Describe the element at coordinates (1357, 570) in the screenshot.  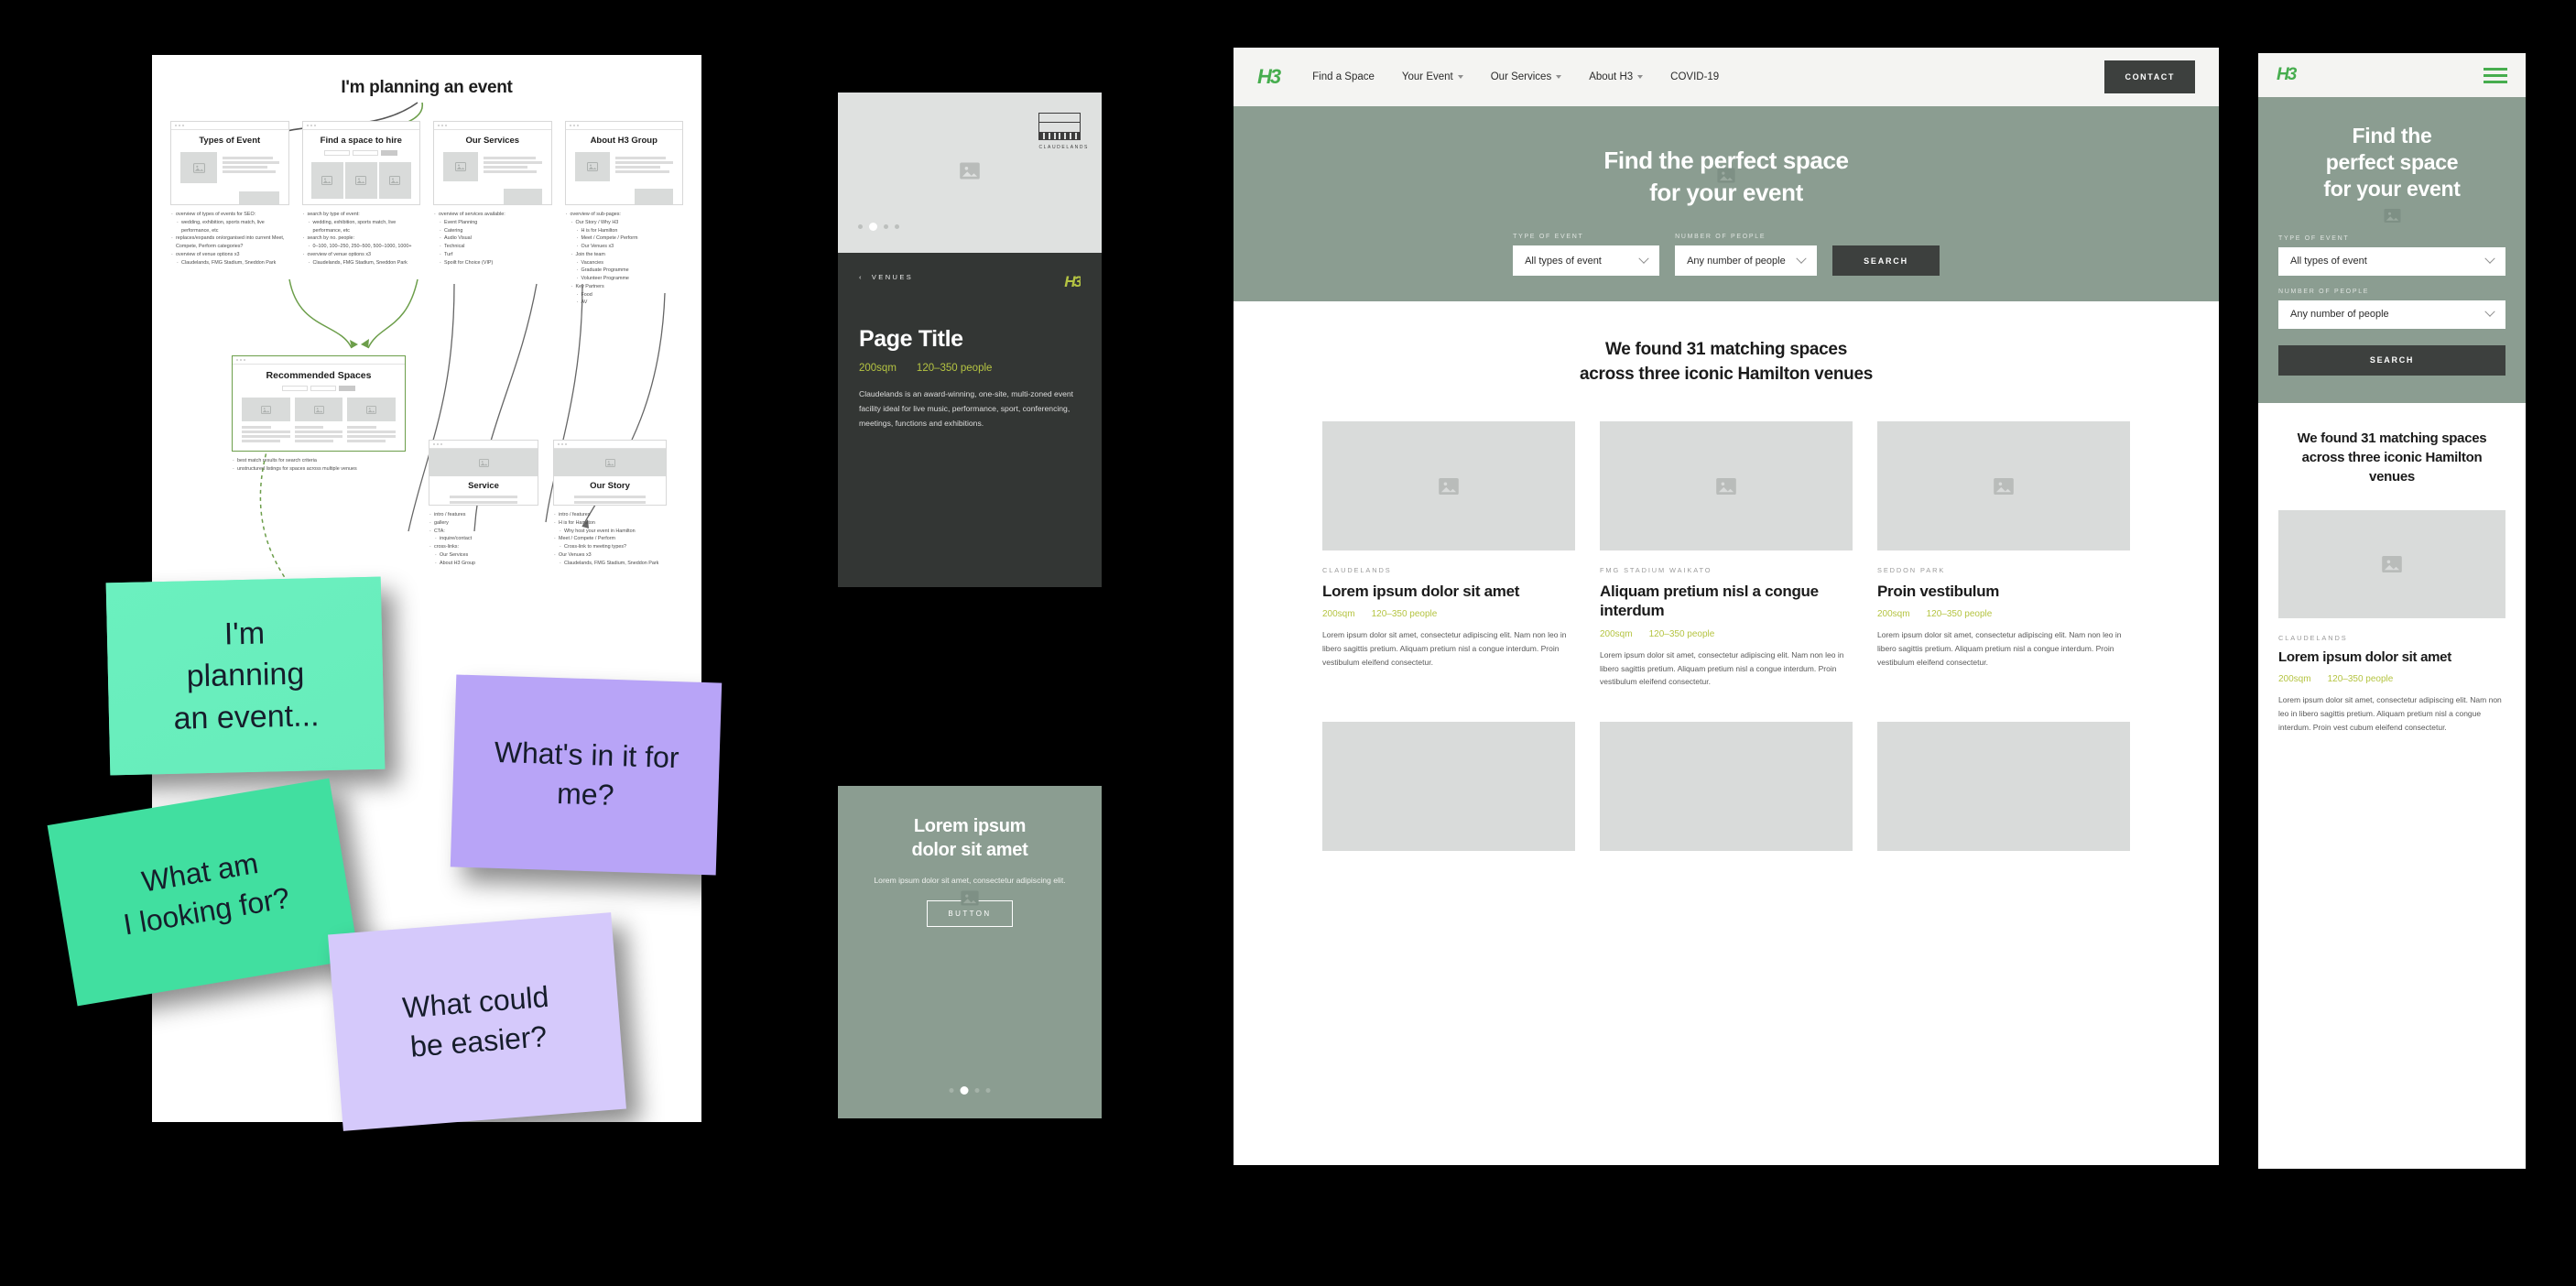
I see `result-venue-name: CLAUDELANDS` at that location.